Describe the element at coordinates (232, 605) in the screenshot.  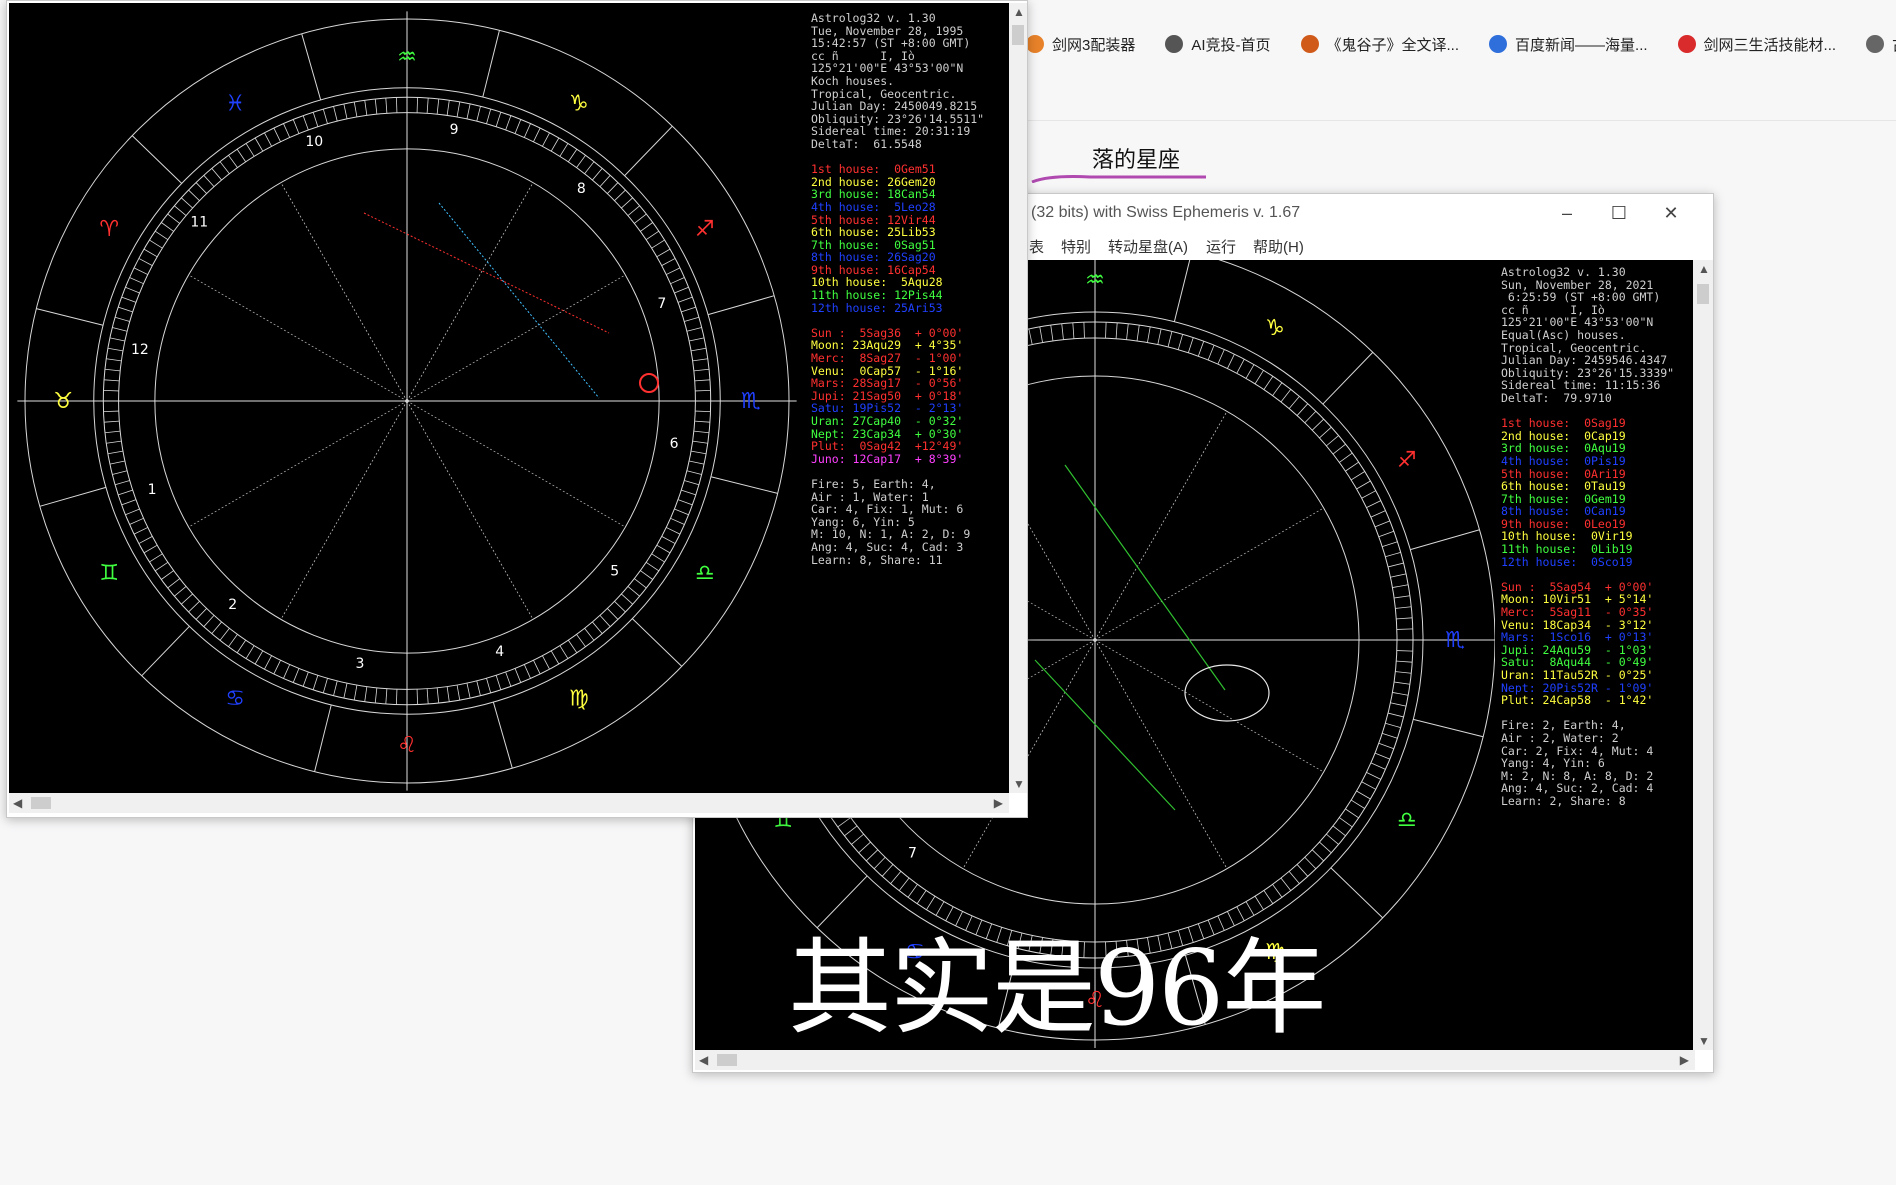
I see `house-number: 2` at that location.